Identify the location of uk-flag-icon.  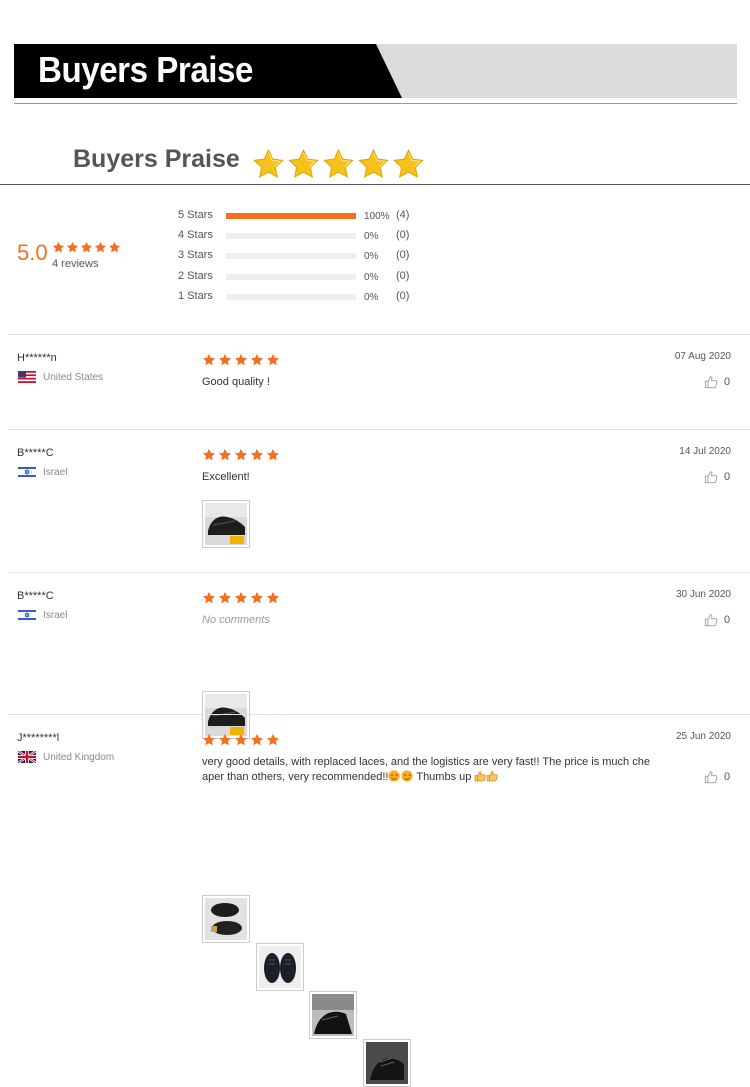
(27, 757).